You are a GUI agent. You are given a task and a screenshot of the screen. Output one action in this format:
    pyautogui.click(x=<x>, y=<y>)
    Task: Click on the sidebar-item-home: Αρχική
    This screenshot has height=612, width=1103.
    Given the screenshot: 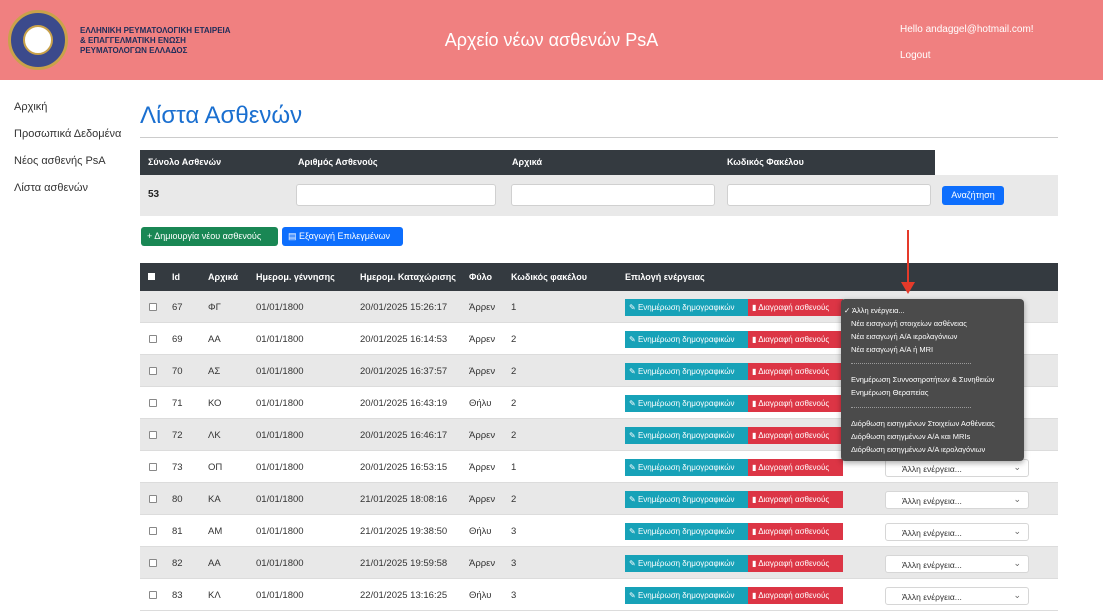 What is the action you would take?
    pyautogui.click(x=69, y=113)
    